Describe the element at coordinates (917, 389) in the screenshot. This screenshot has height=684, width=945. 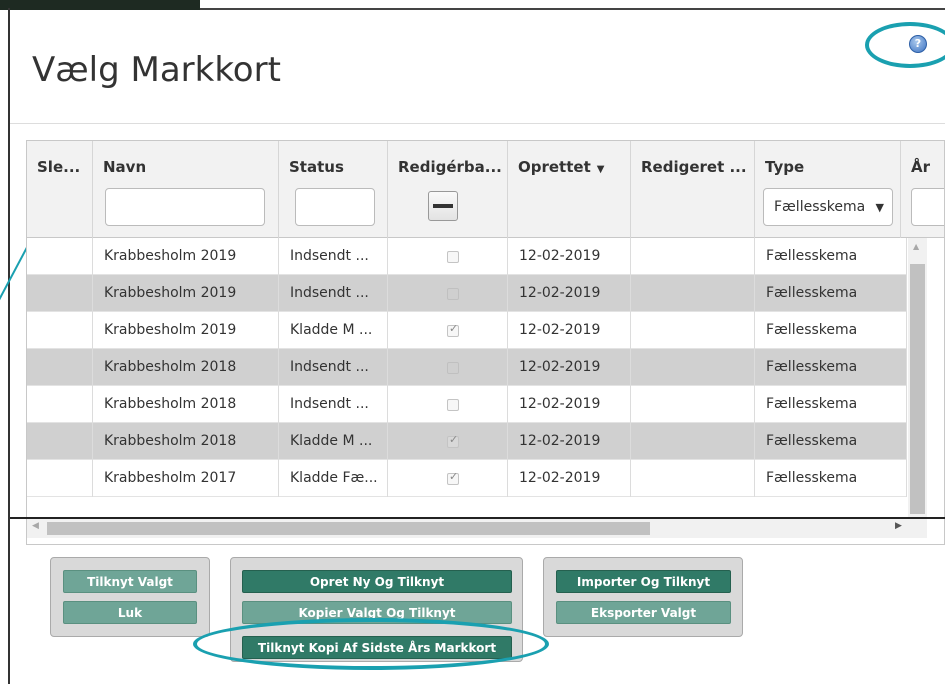
I see `vertical-scroll-thumb` at that location.